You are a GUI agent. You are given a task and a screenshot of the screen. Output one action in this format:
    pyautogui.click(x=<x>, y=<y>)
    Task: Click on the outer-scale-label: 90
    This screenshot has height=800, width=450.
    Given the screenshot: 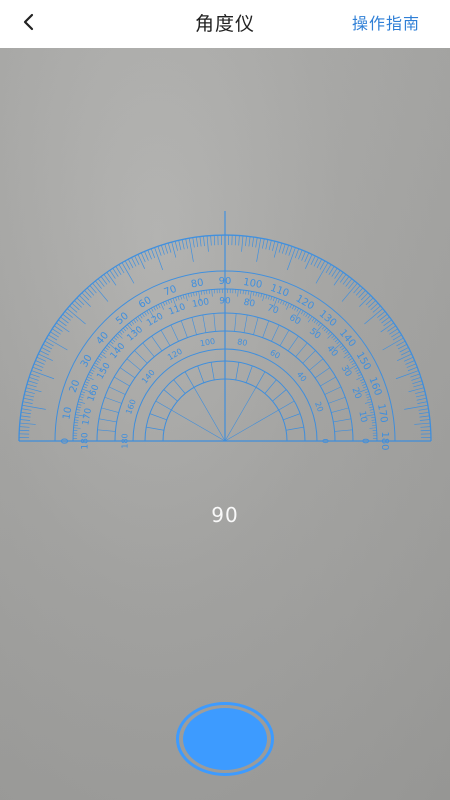 What is the action you would take?
    pyautogui.click(x=225, y=281)
    